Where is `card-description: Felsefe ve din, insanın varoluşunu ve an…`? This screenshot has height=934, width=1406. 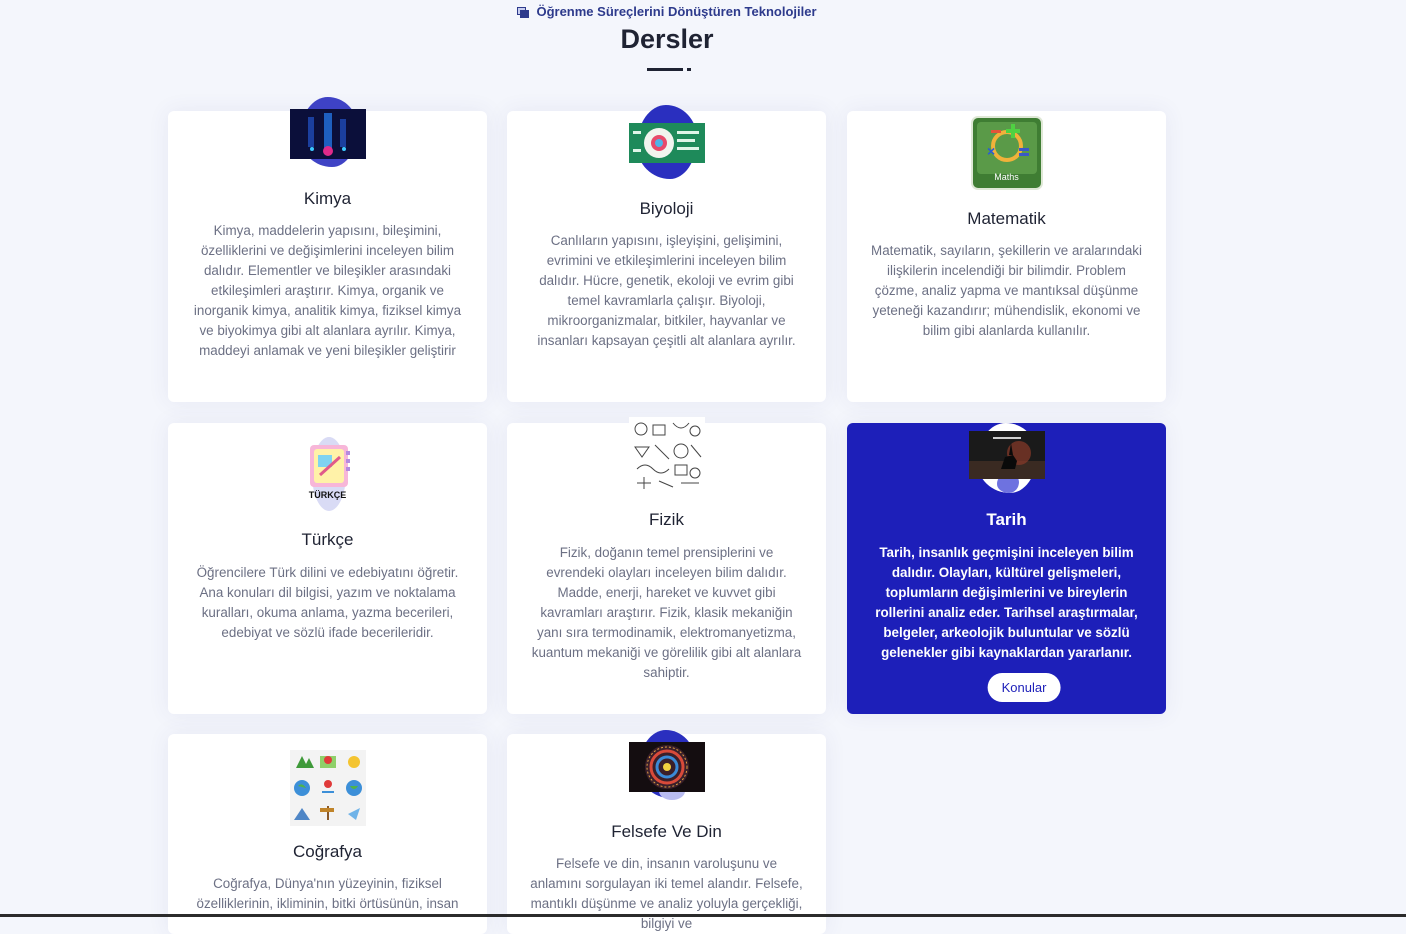
card-description: Felsefe ve din, insanın varoluşunu ve an… is located at coordinates (666, 893).